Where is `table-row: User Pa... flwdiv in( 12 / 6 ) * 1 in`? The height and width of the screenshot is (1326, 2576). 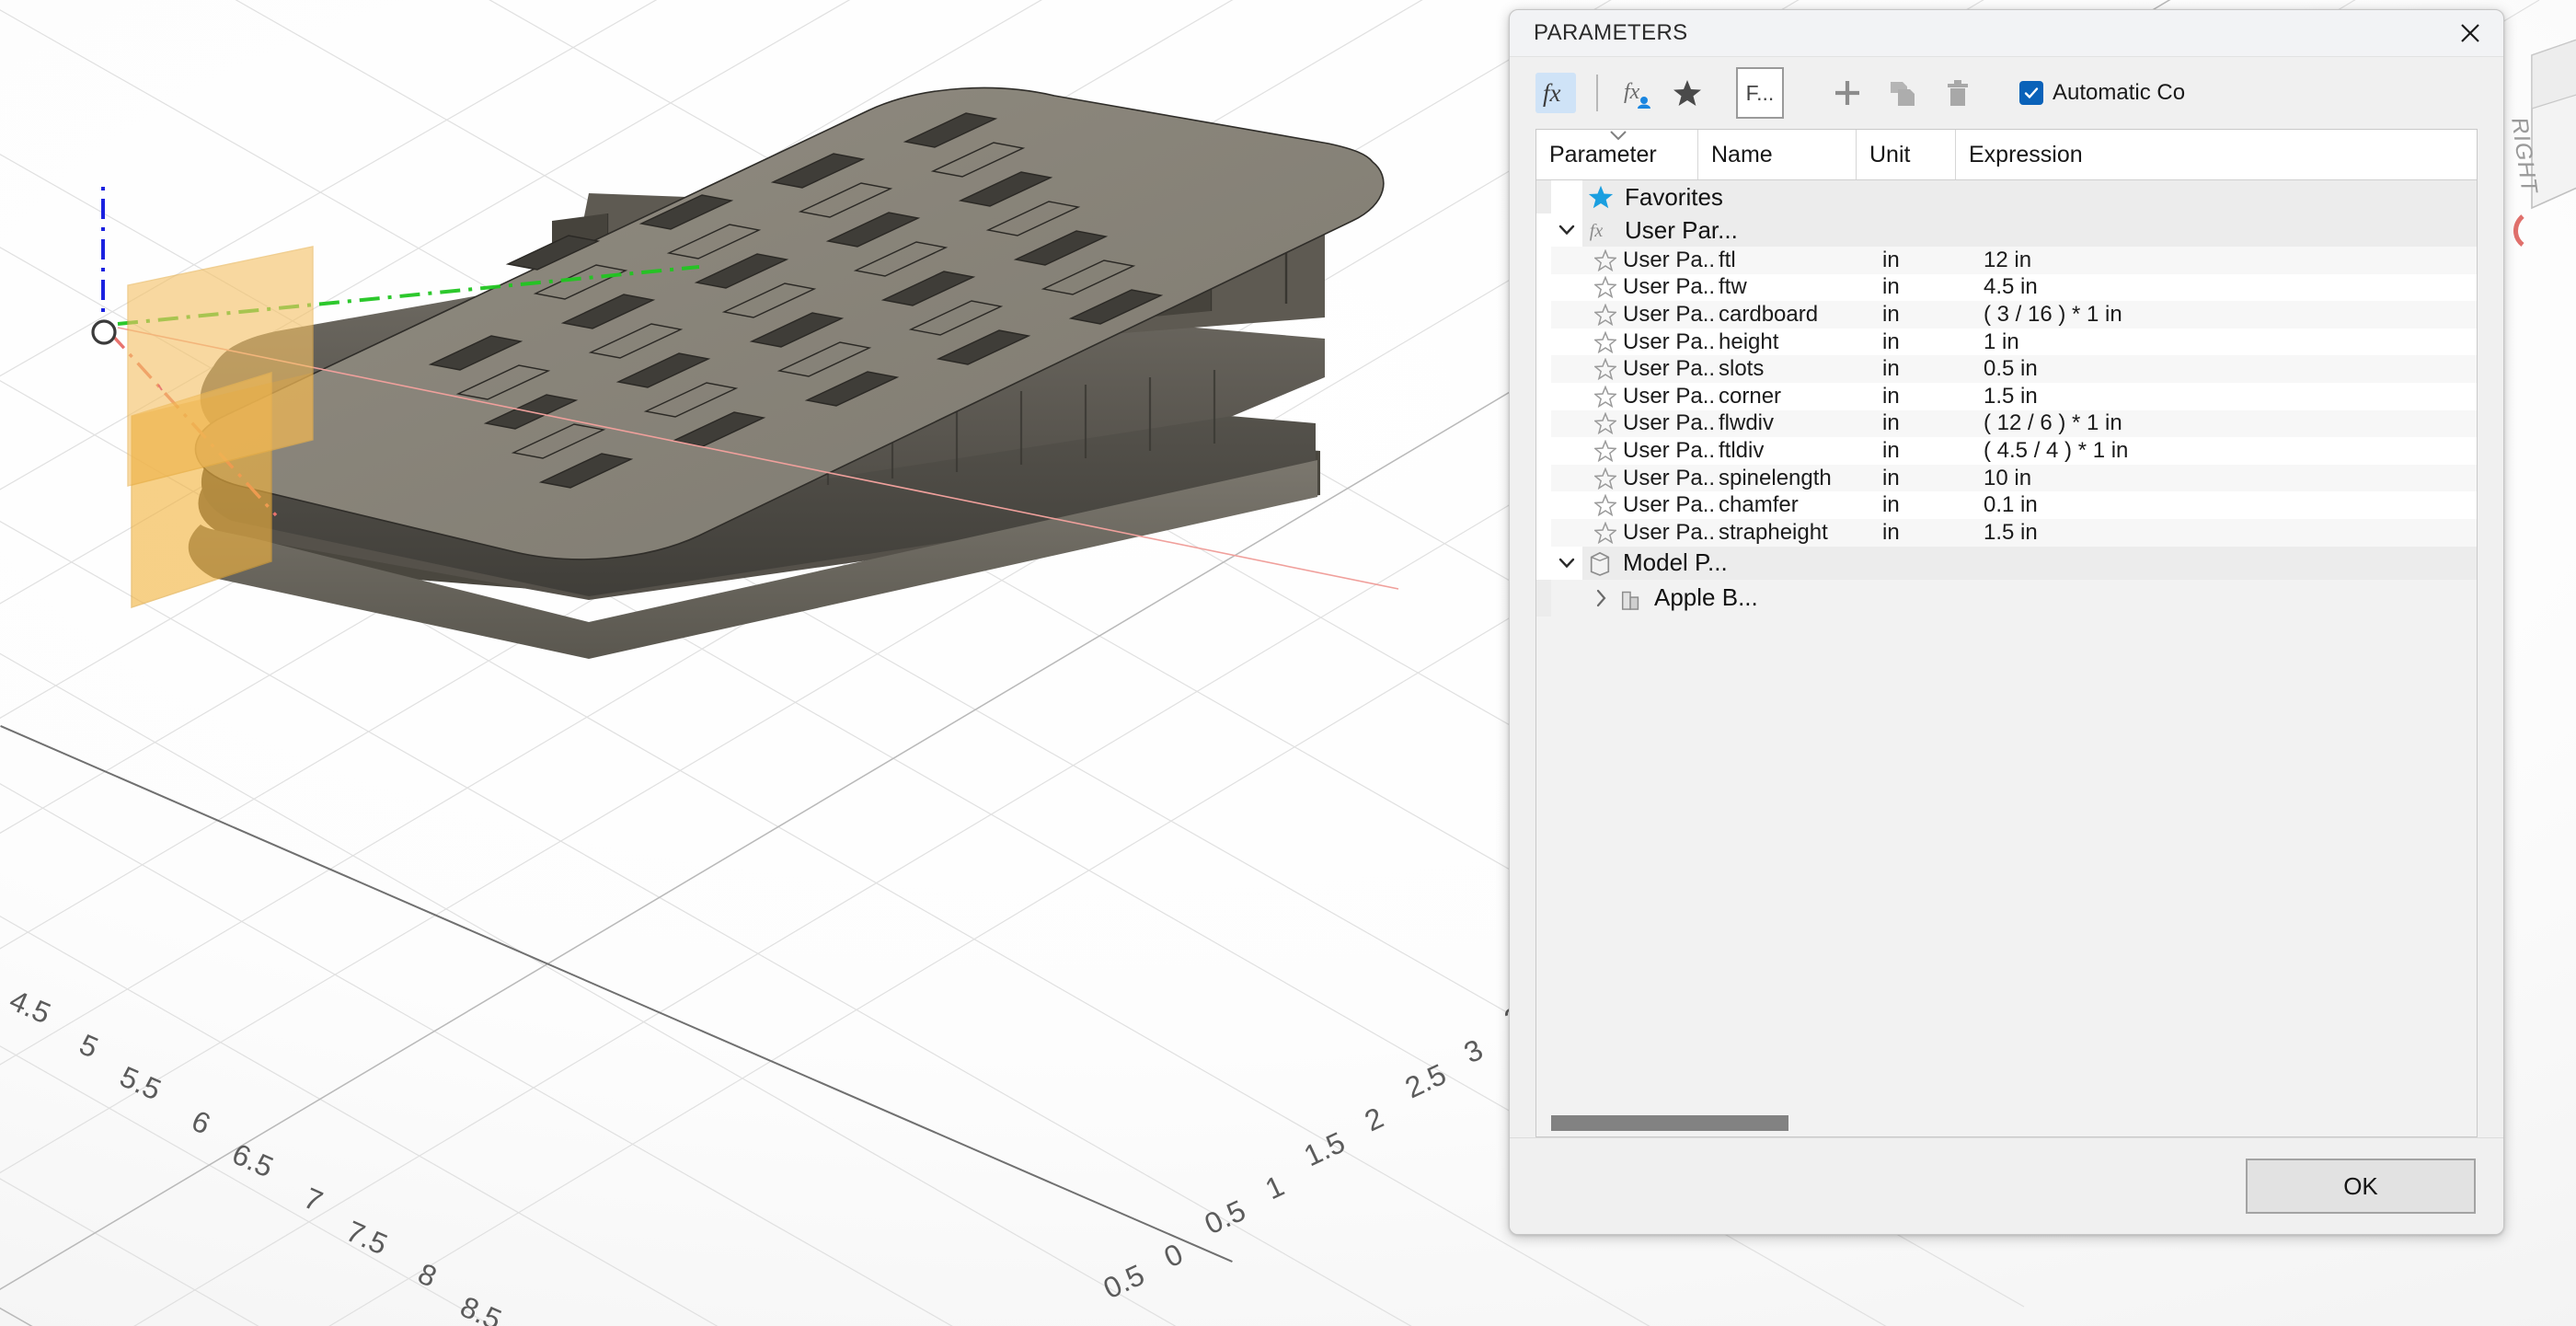 table-row: User Pa... flwdiv in( 12 / 6 ) * 1 in is located at coordinates (2006, 423).